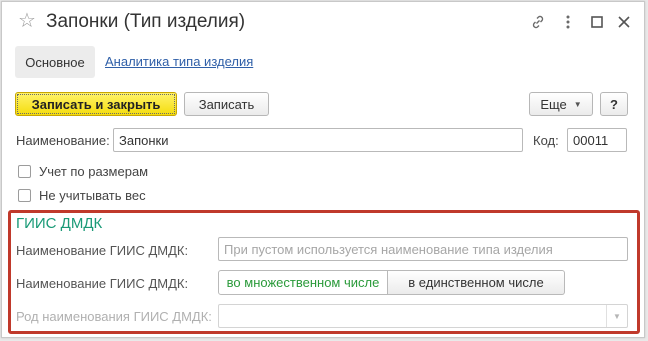 The image size is (648, 341). What do you see at coordinates (102, 283) in the screenshot?
I see `giis-plural-label: Наименование ГИИС ДМДК:` at bounding box center [102, 283].